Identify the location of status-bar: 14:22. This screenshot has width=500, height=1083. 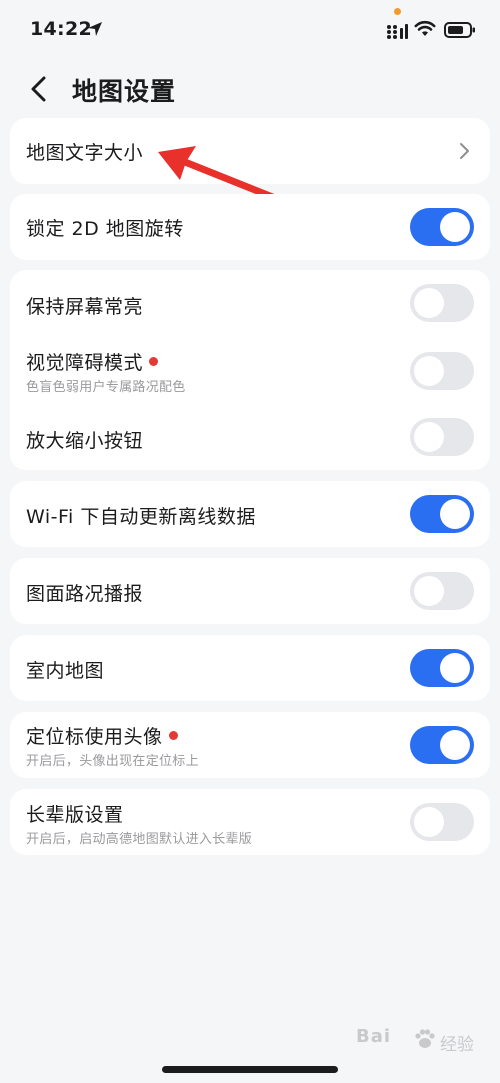
(250, 31).